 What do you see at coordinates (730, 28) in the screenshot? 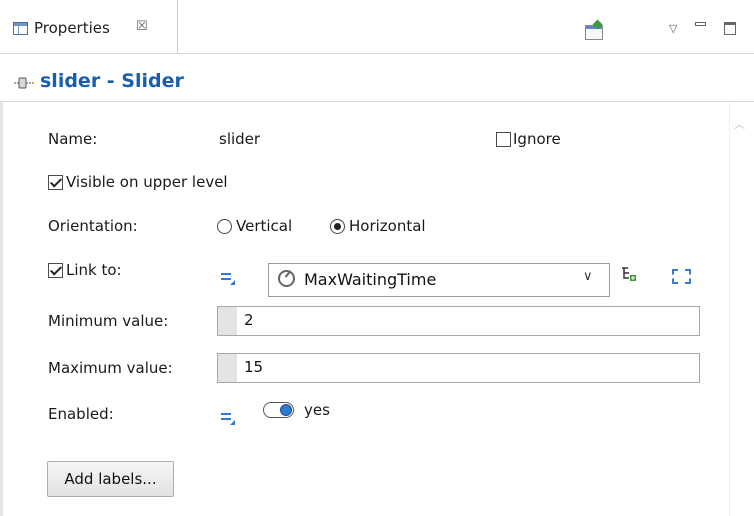
I see `maximize-icon` at bounding box center [730, 28].